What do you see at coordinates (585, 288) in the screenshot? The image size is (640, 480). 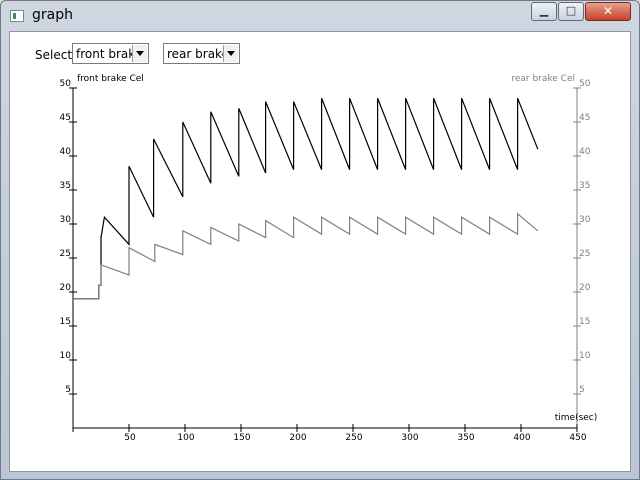 I see `y-tick-label-right: 20` at bounding box center [585, 288].